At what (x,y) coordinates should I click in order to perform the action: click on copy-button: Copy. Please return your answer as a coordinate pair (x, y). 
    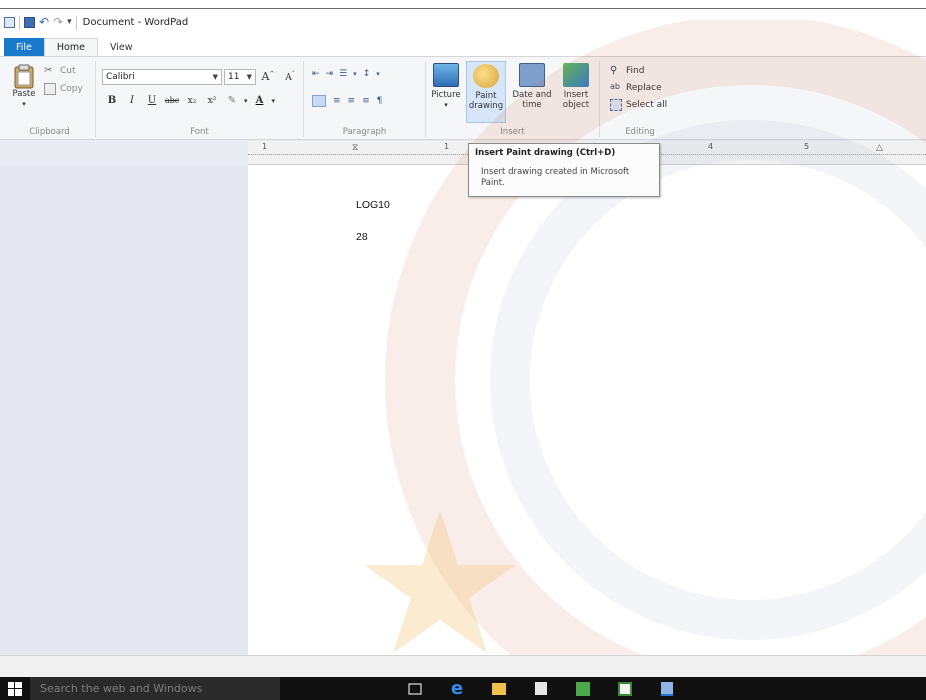
    Looking at the image, I should click on (63, 89).